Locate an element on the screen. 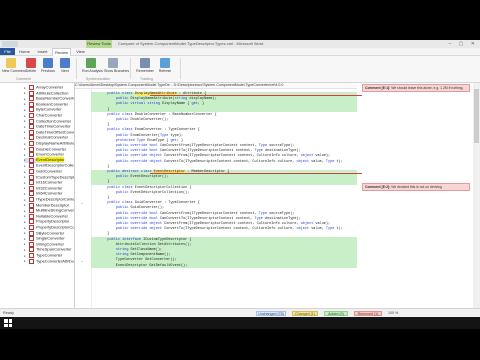 Image resolution: width=480 pixels, height=360 pixels. remember-button: Remember is located at coordinates (145, 65).